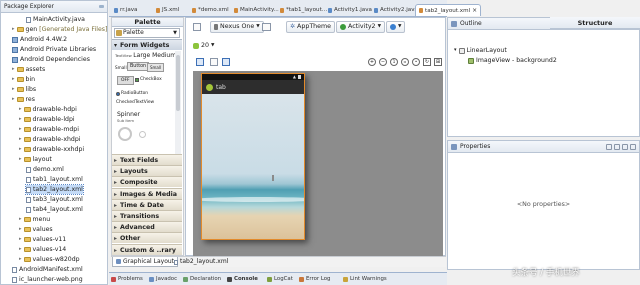 The height and width of the screenshot is (285, 640). I want to click on tree-item: Android Private Libraries, so click(54, 49).